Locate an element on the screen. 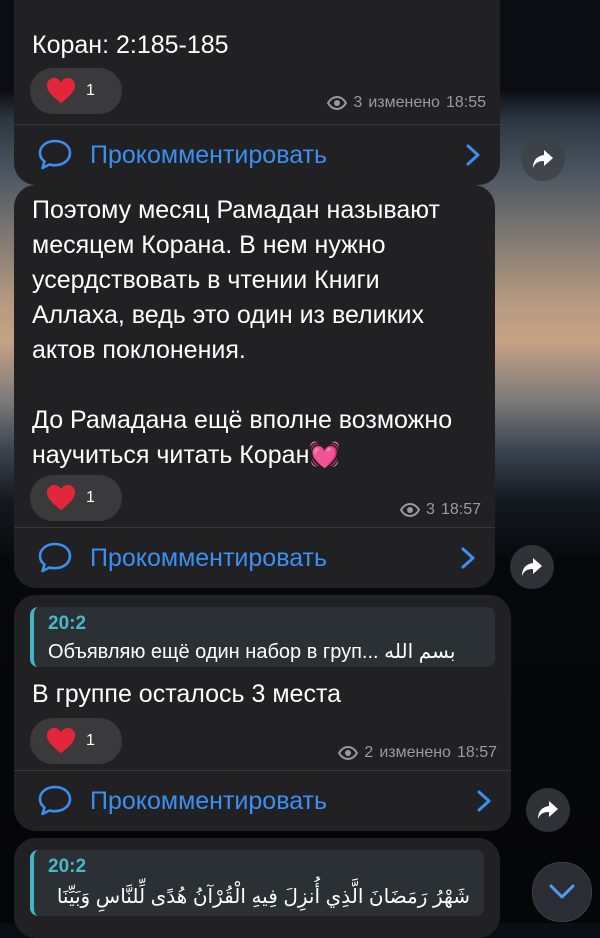  message-meta: 2 изменено 18:57 is located at coordinates (417, 753).